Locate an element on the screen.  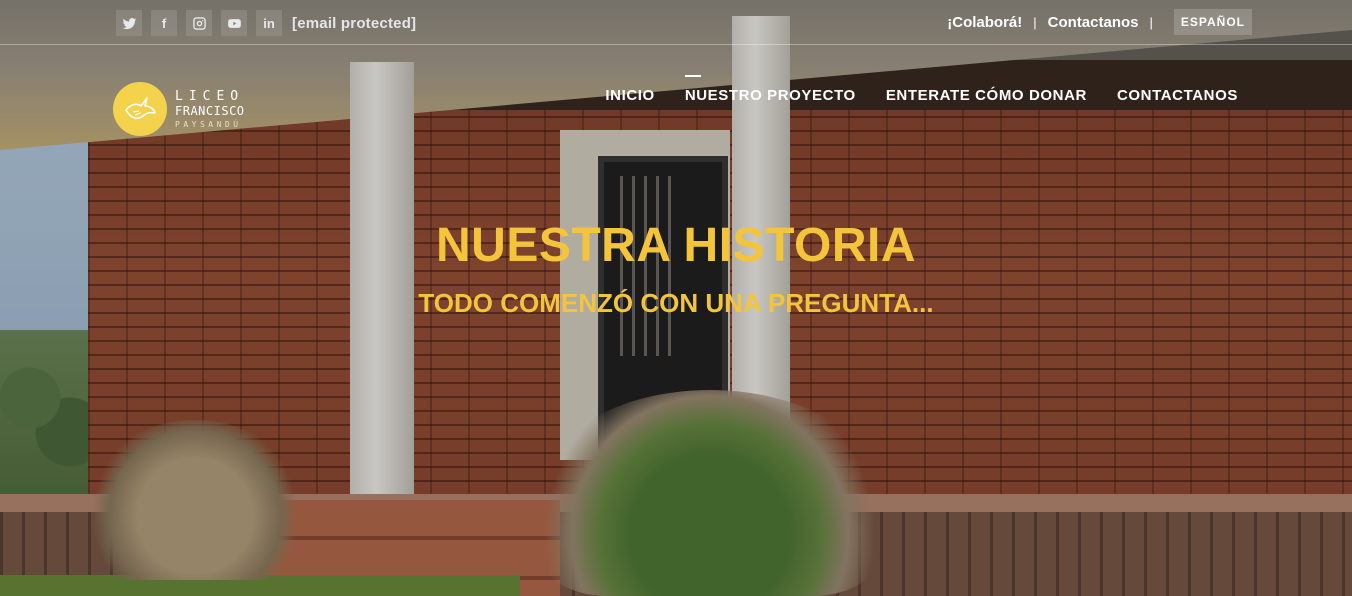
nav-item-contactanos: CONTACTANOS is located at coordinates (1177, 94).